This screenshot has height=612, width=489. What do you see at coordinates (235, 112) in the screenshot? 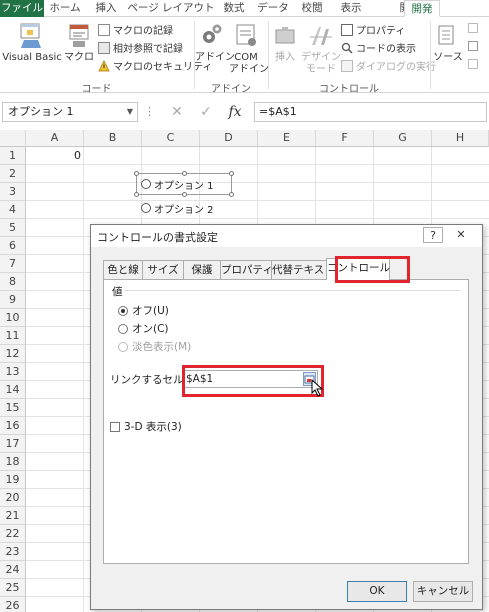
I see `fx-icon: fx` at bounding box center [235, 112].